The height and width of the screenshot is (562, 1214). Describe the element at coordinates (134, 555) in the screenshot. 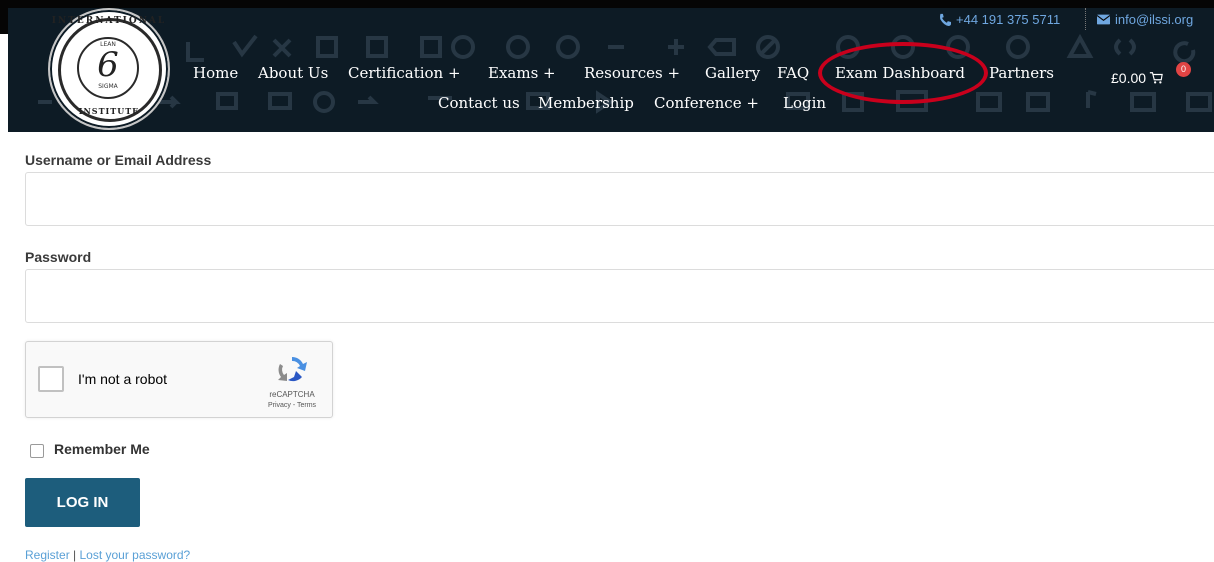

I see `lost-password-link: Lost your password?` at that location.